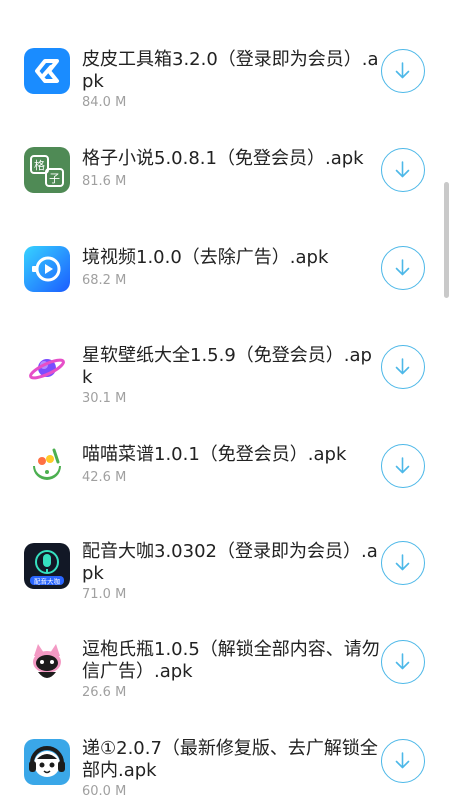  I want to click on apk-title: 逗枹氏瓶1.0.5（解锁全部内容、请勿信广告）.apk, so click(231, 660).